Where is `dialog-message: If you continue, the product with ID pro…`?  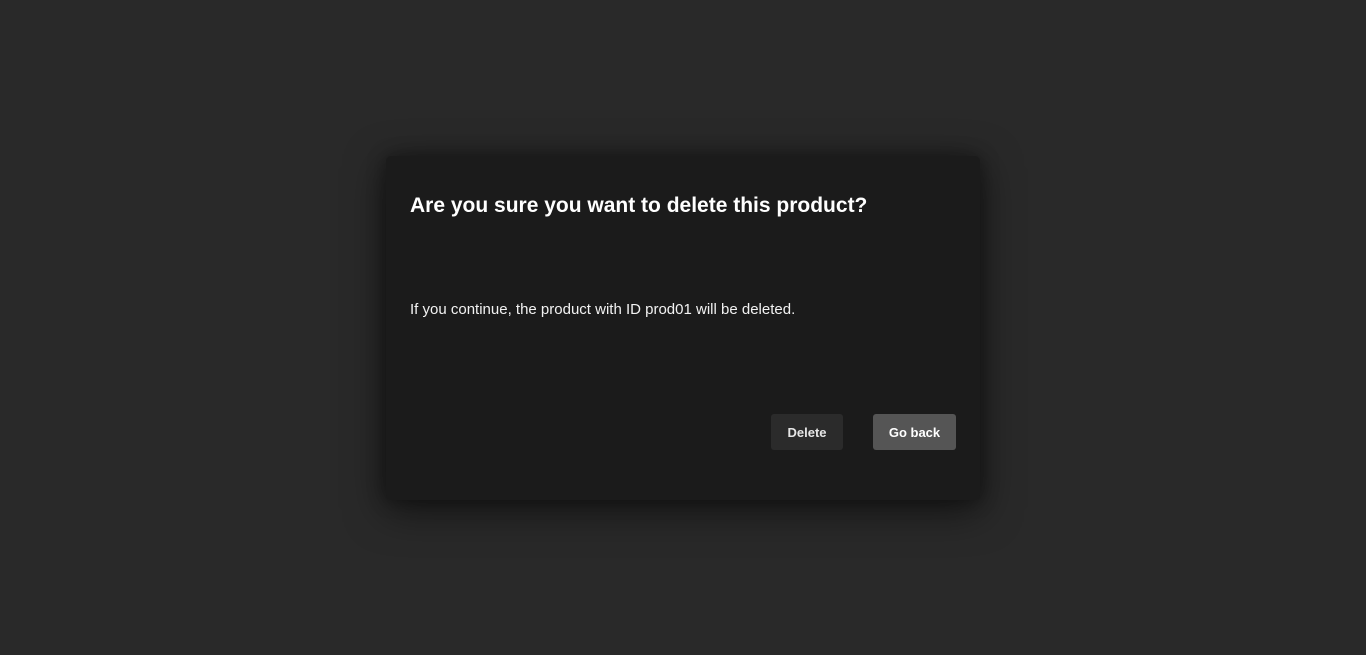
dialog-message: If you continue, the product with ID pro… is located at coordinates (603, 309).